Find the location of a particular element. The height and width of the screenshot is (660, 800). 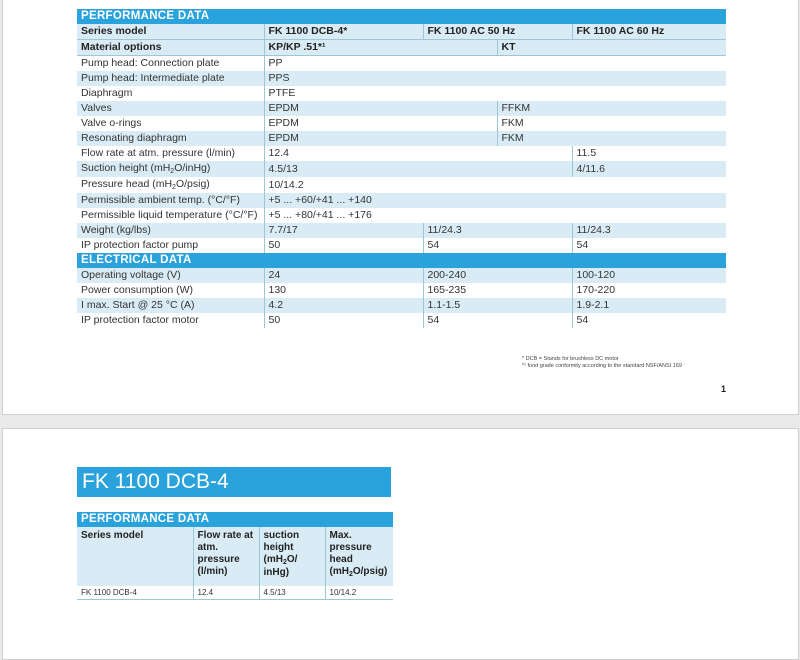

row-value-dcb: 4.2 is located at coordinates (344, 305).